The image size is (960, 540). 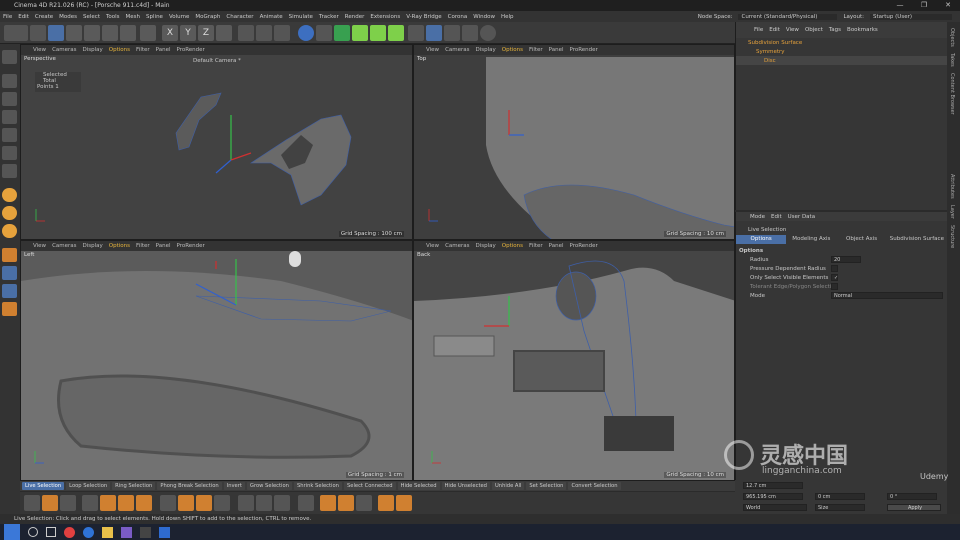 I want to click on z-axis-icon: Z, so click(x=206, y=33).